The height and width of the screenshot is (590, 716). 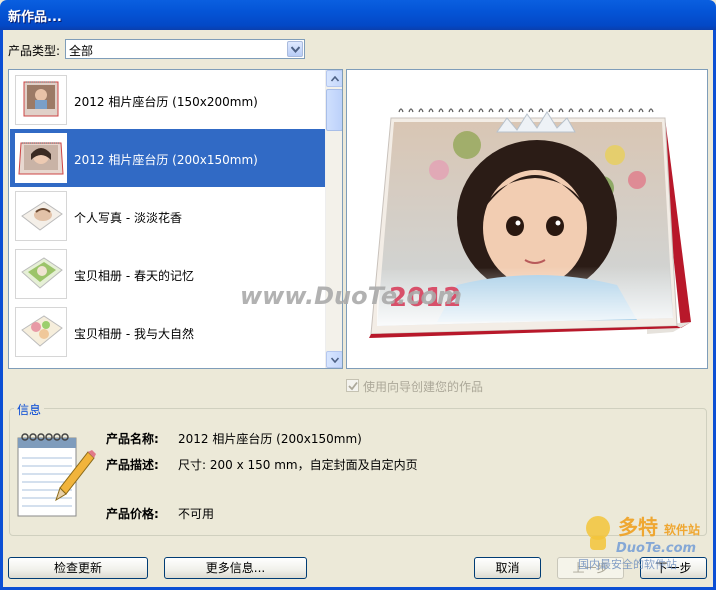 I want to click on list-item-label: 宝贝相册 - 春天的记忆, so click(x=134, y=276).